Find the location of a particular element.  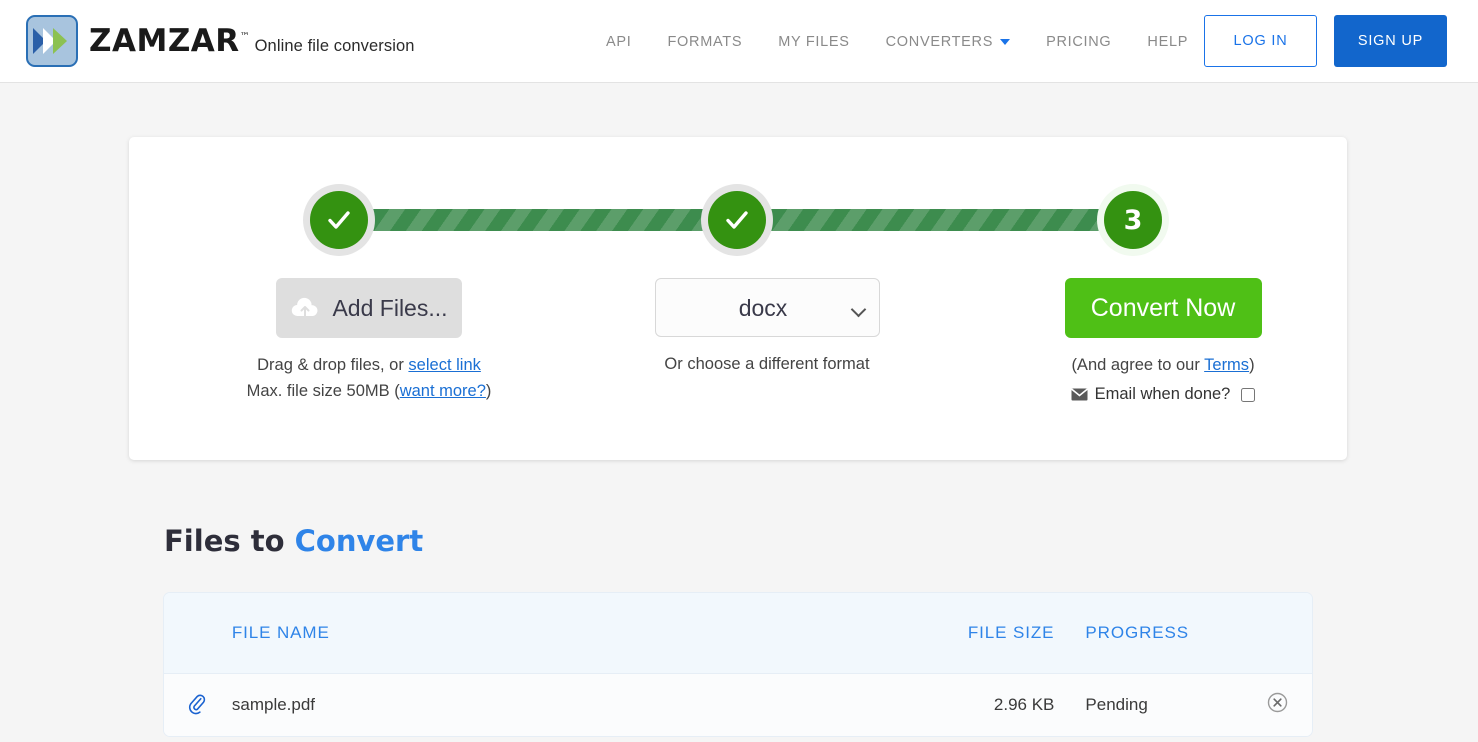

nav-formats: FORMATS is located at coordinates (704, 42).